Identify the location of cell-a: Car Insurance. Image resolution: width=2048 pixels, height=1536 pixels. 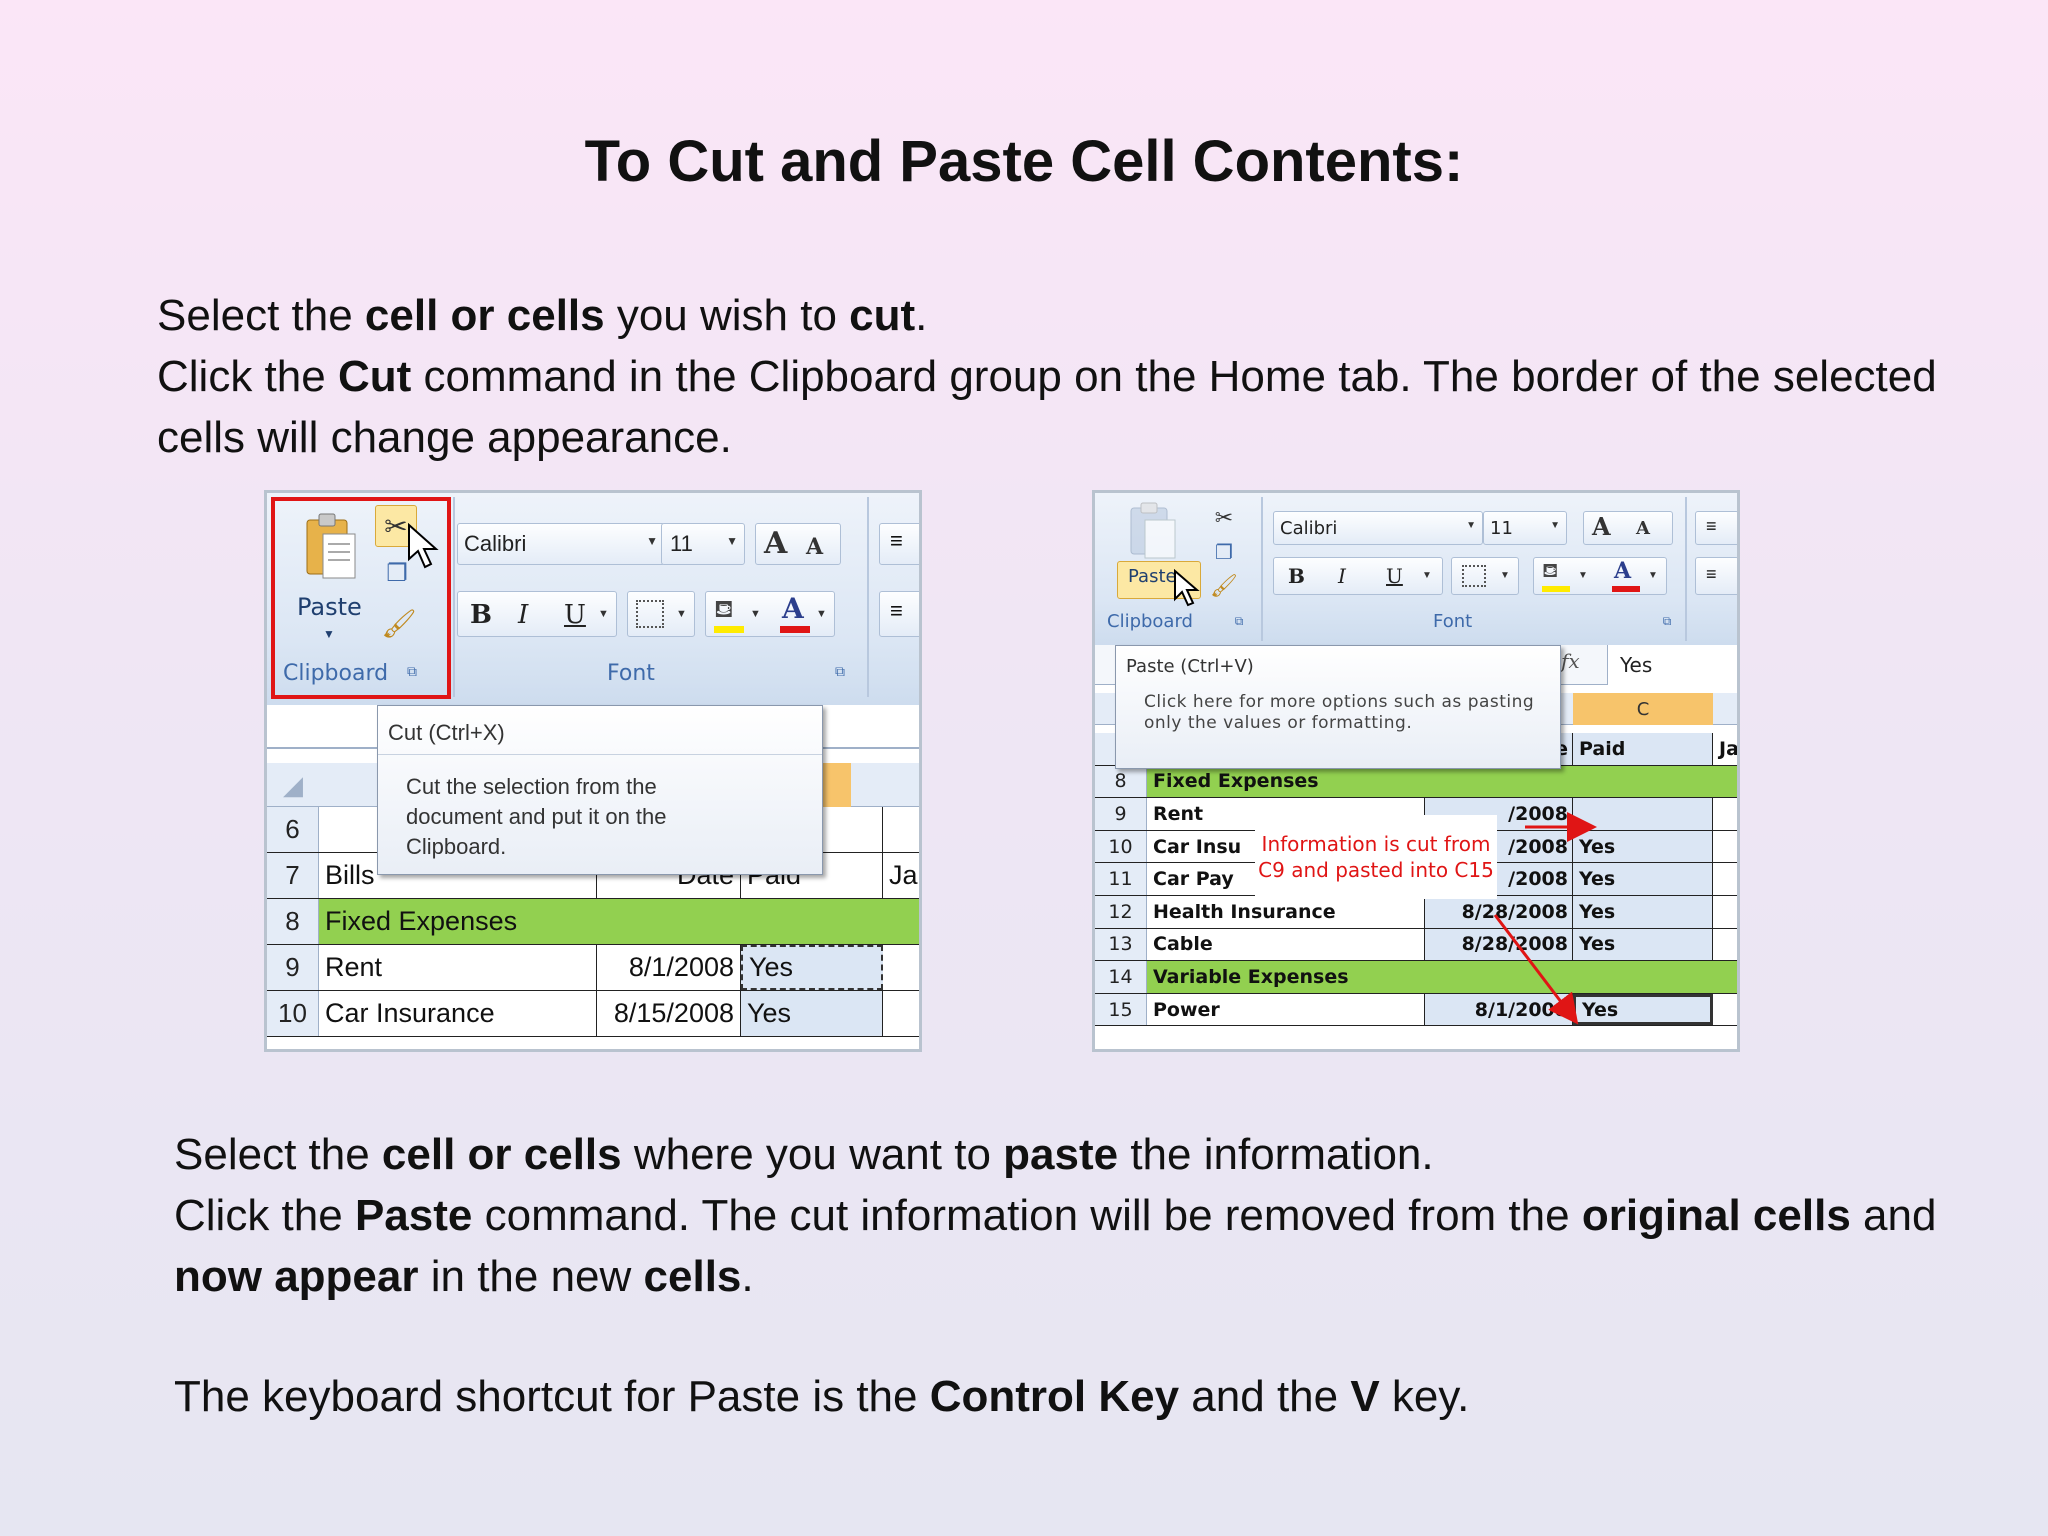
(458, 1013).